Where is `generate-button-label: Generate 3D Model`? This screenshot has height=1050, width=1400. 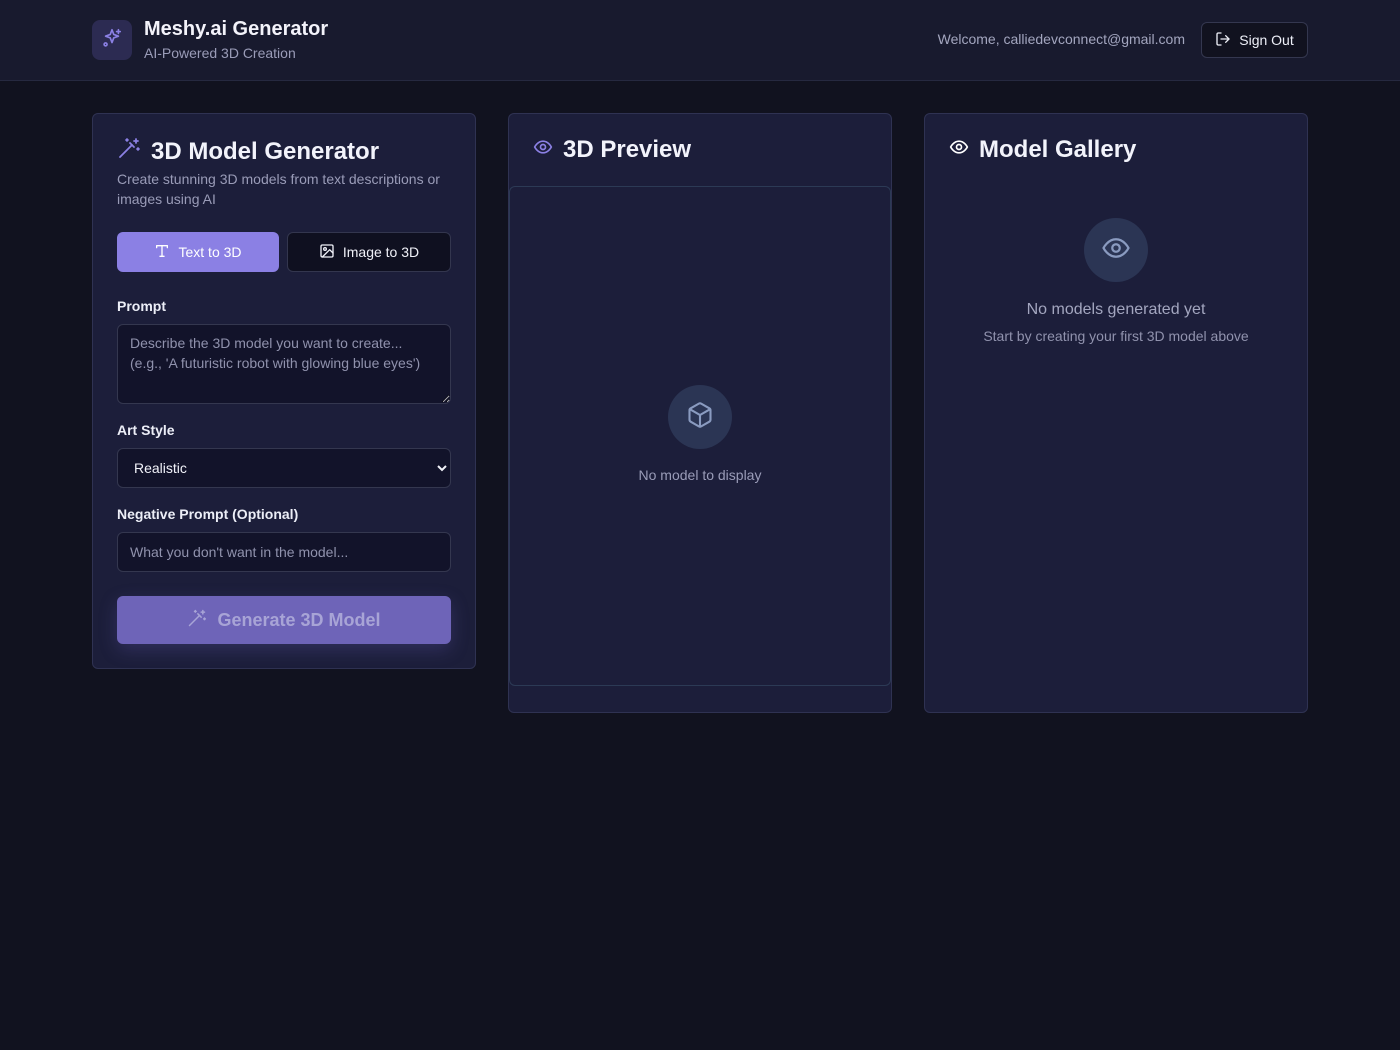
generate-button-label: Generate 3D Model is located at coordinates (299, 619).